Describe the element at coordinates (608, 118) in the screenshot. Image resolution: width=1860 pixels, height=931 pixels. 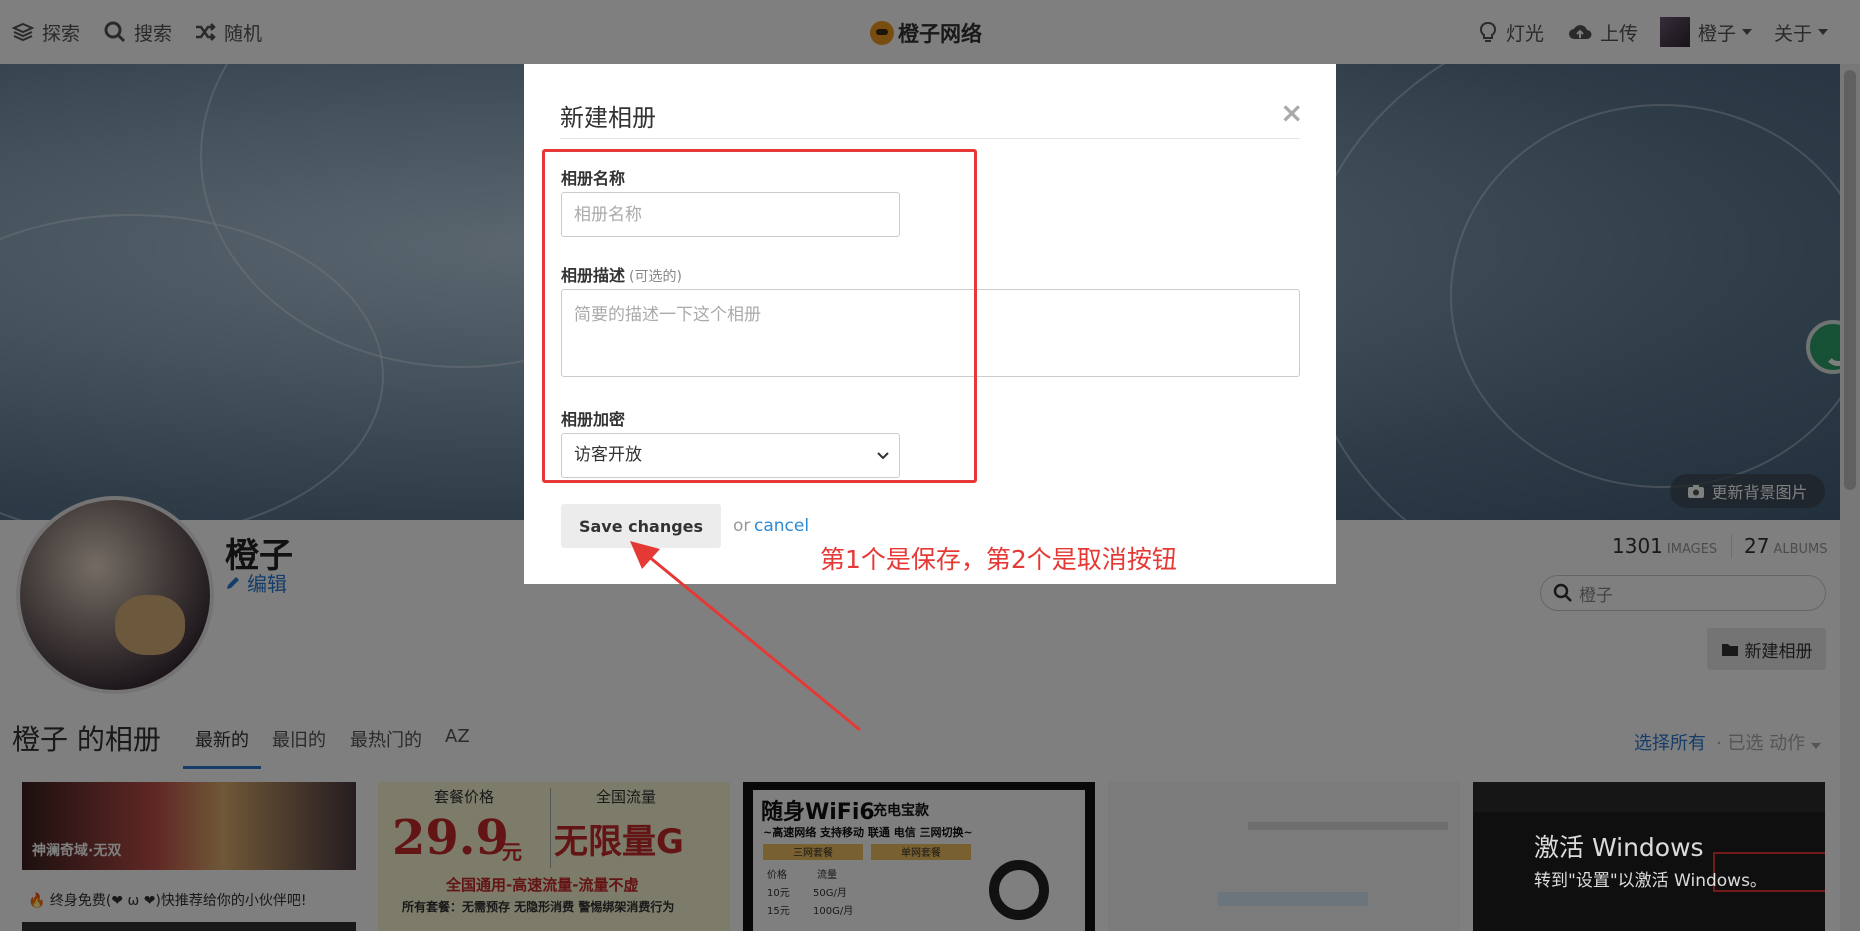
I see `dialog-title: 新建相册` at that location.